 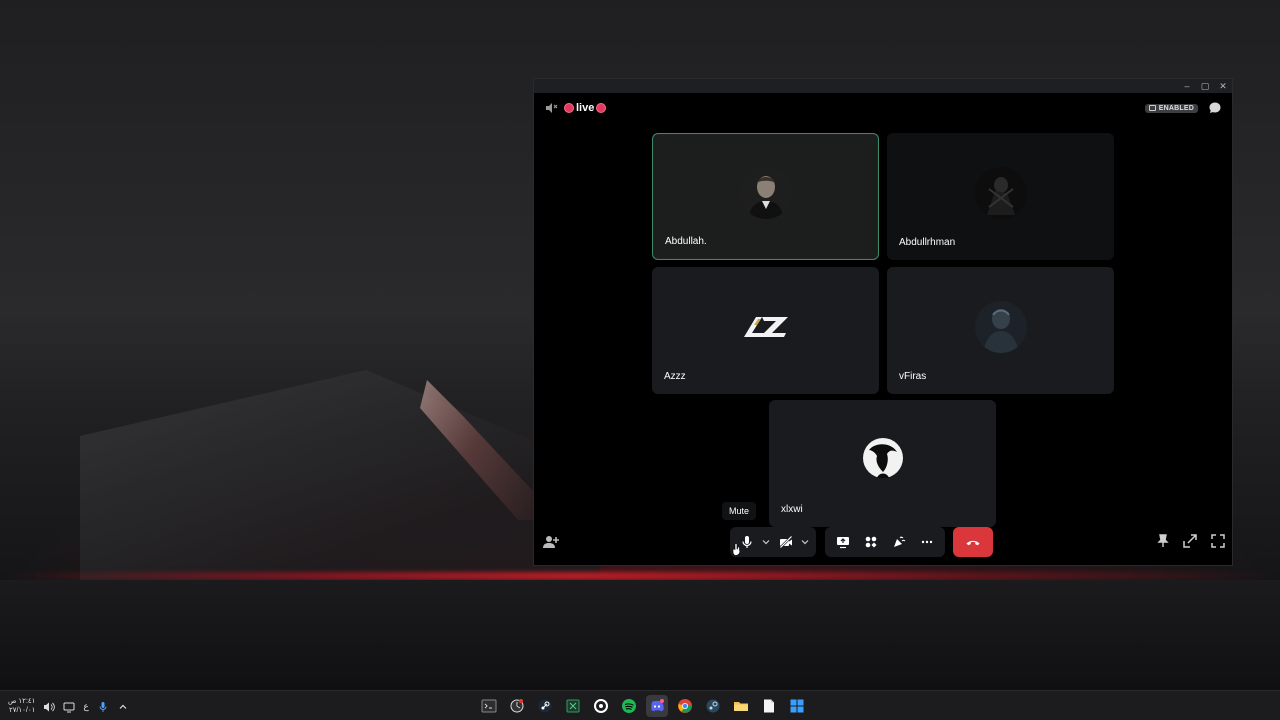 What do you see at coordinates (551, 108) in the screenshot?
I see `speaker-icon` at bounding box center [551, 108].